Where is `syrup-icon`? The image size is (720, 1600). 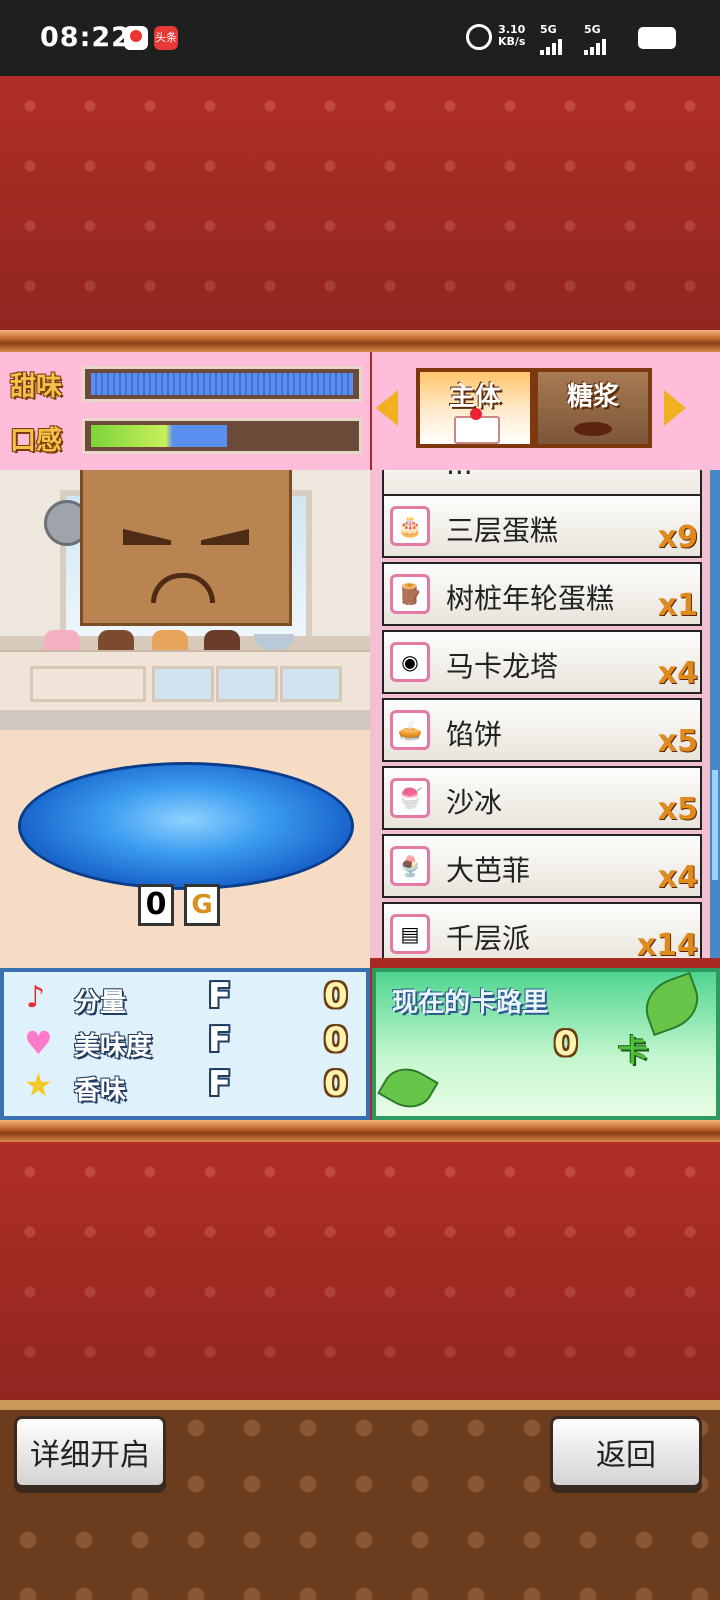 syrup-icon is located at coordinates (593, 429).